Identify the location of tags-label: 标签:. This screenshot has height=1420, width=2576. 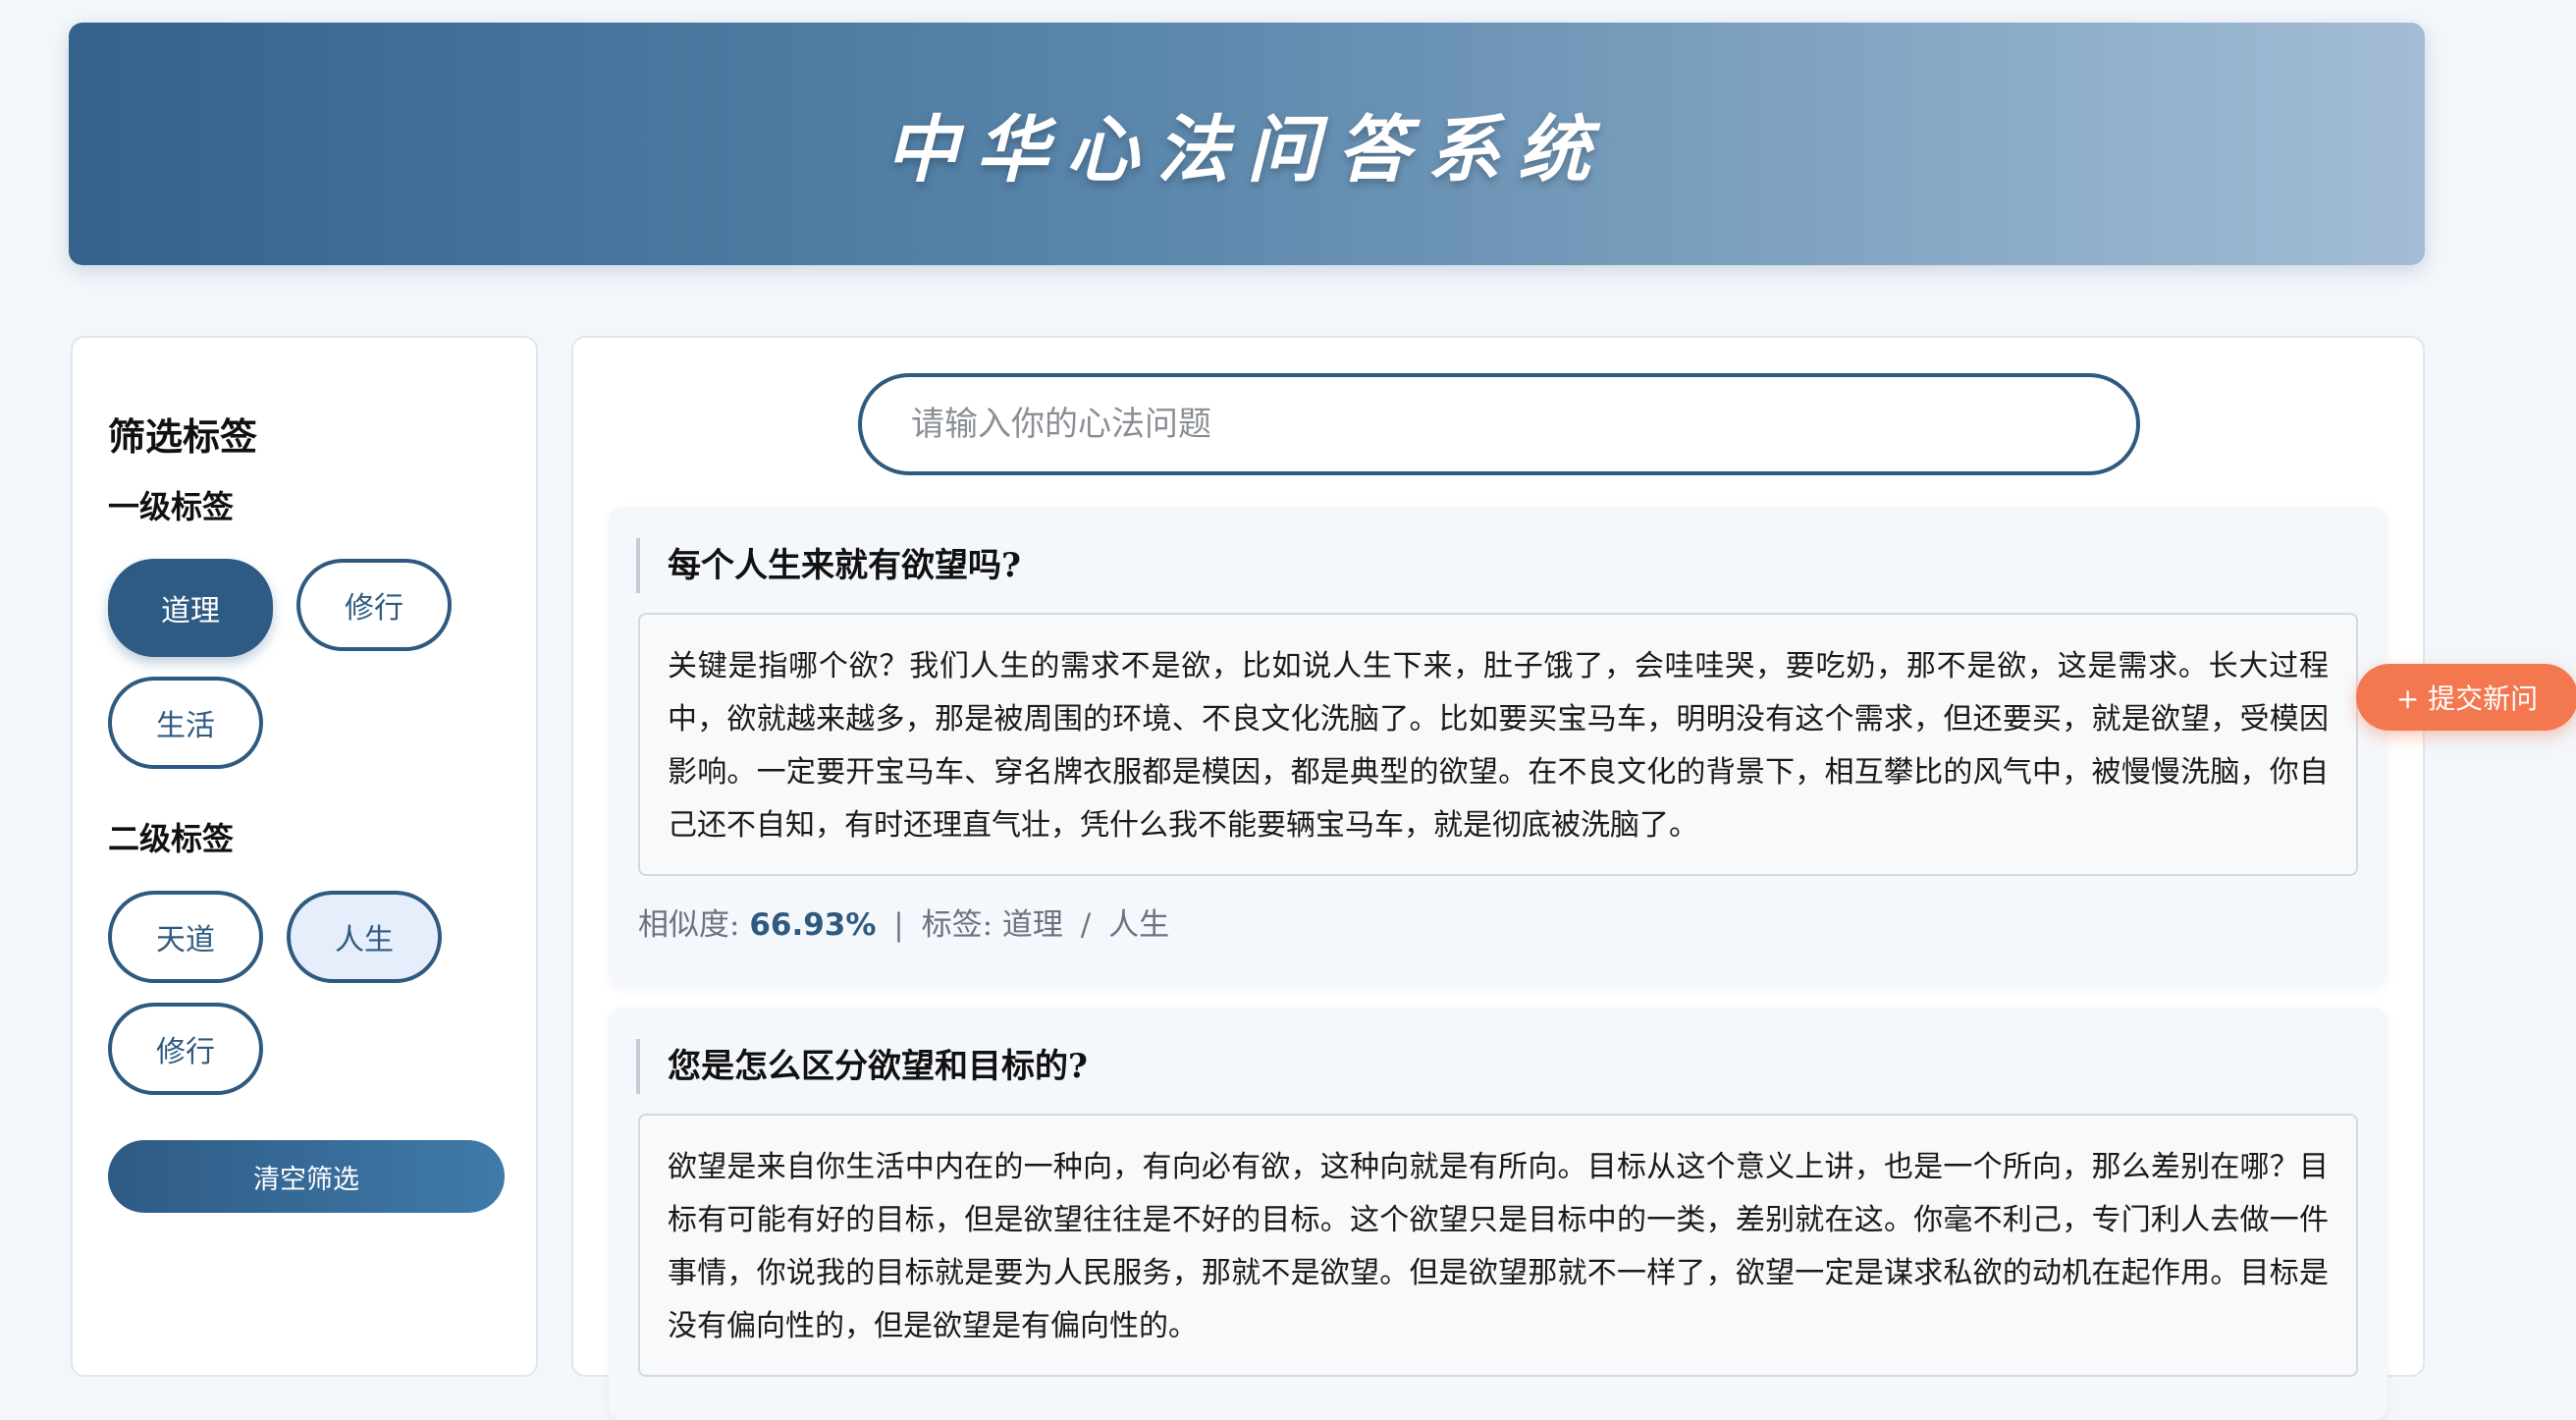
(957, 925).